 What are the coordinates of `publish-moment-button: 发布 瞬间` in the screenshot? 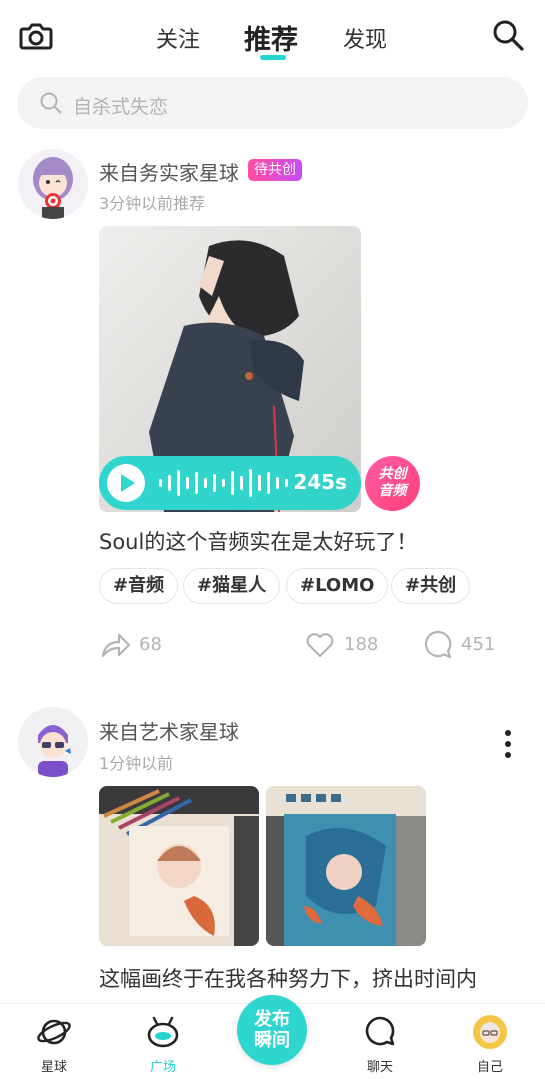 It's located at (272, 1030).